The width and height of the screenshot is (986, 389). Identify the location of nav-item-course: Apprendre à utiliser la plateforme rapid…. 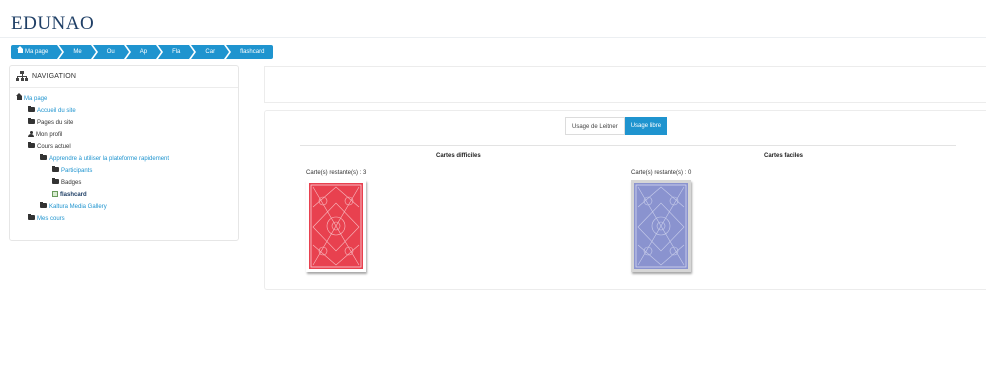
(104, 159).